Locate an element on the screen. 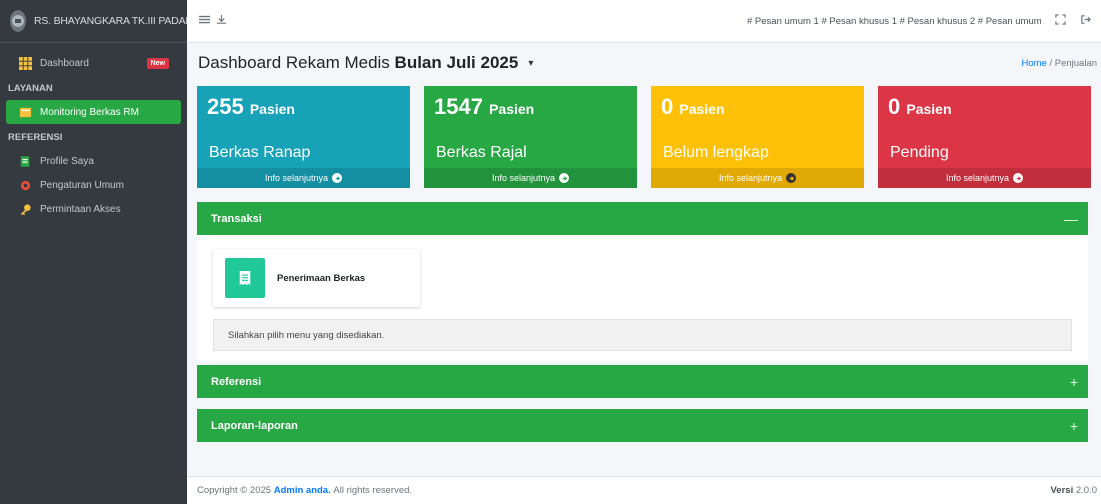 The width and height of the screenshot is (1101, 504). brand-name: RS. BHAYANGKARA TK.III PADANG is located at coordinates (117, 21).